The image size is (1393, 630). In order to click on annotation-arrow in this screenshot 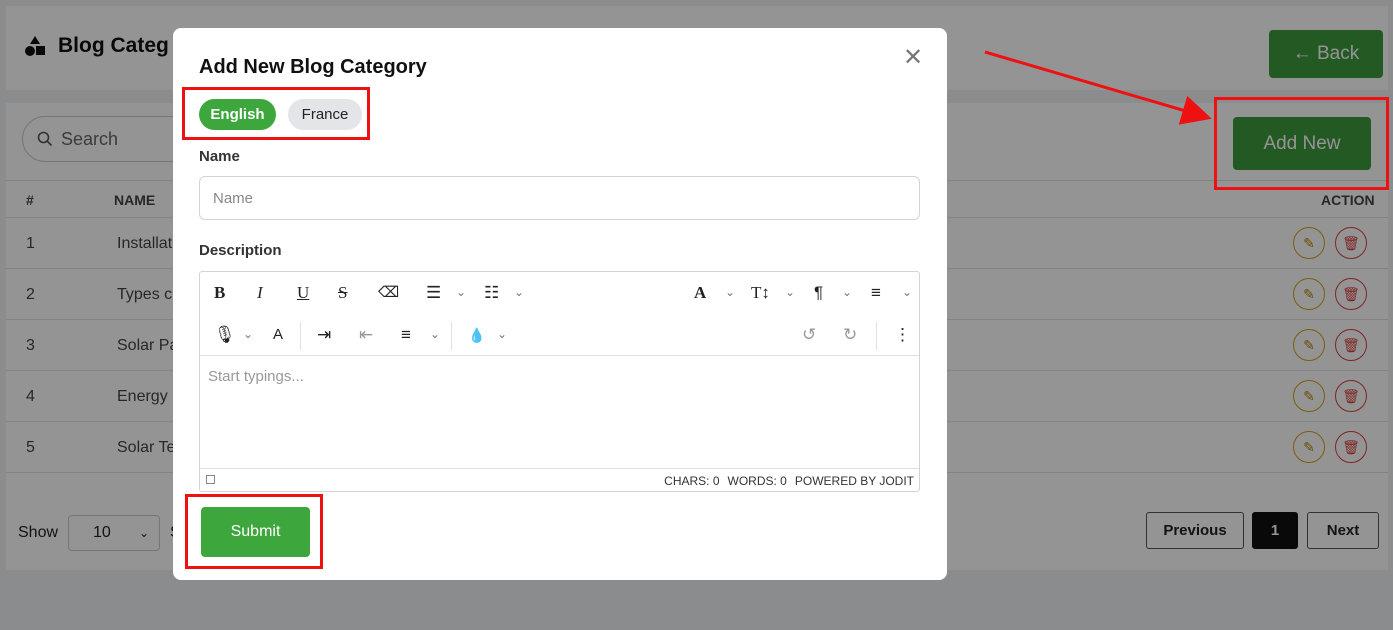, I will do `click(1098, 87)`.